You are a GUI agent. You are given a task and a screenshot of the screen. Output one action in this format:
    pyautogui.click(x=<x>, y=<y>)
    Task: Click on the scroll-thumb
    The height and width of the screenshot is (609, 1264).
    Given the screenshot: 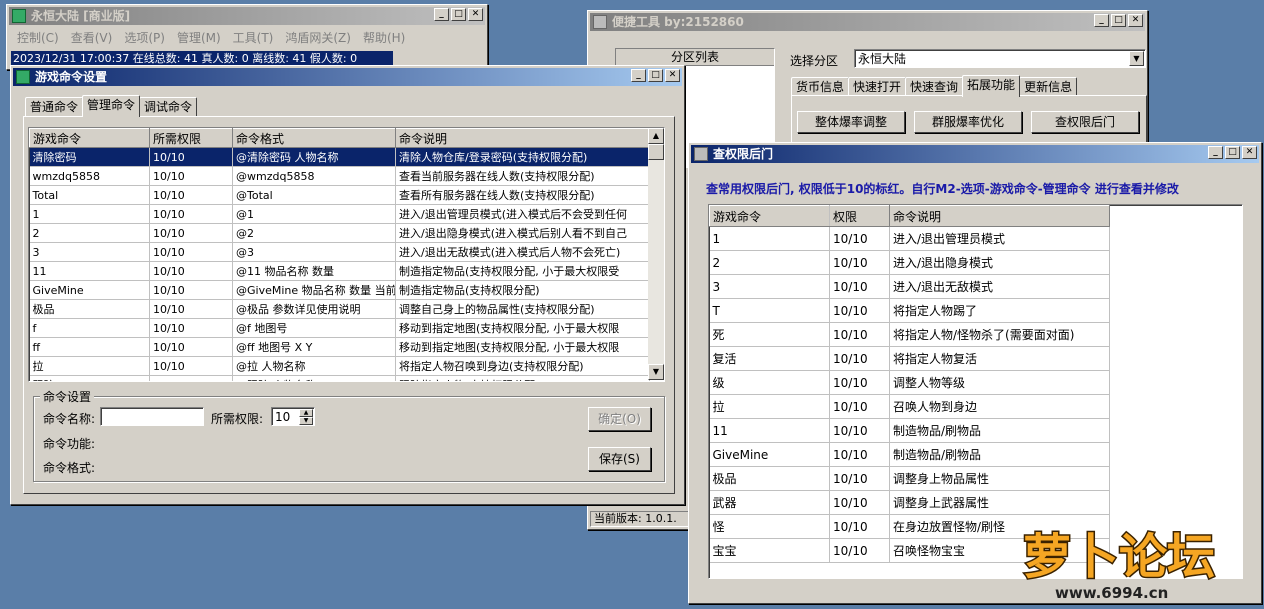 What is the action you would take?
    pyautogui.click(x=656, y=152)
    